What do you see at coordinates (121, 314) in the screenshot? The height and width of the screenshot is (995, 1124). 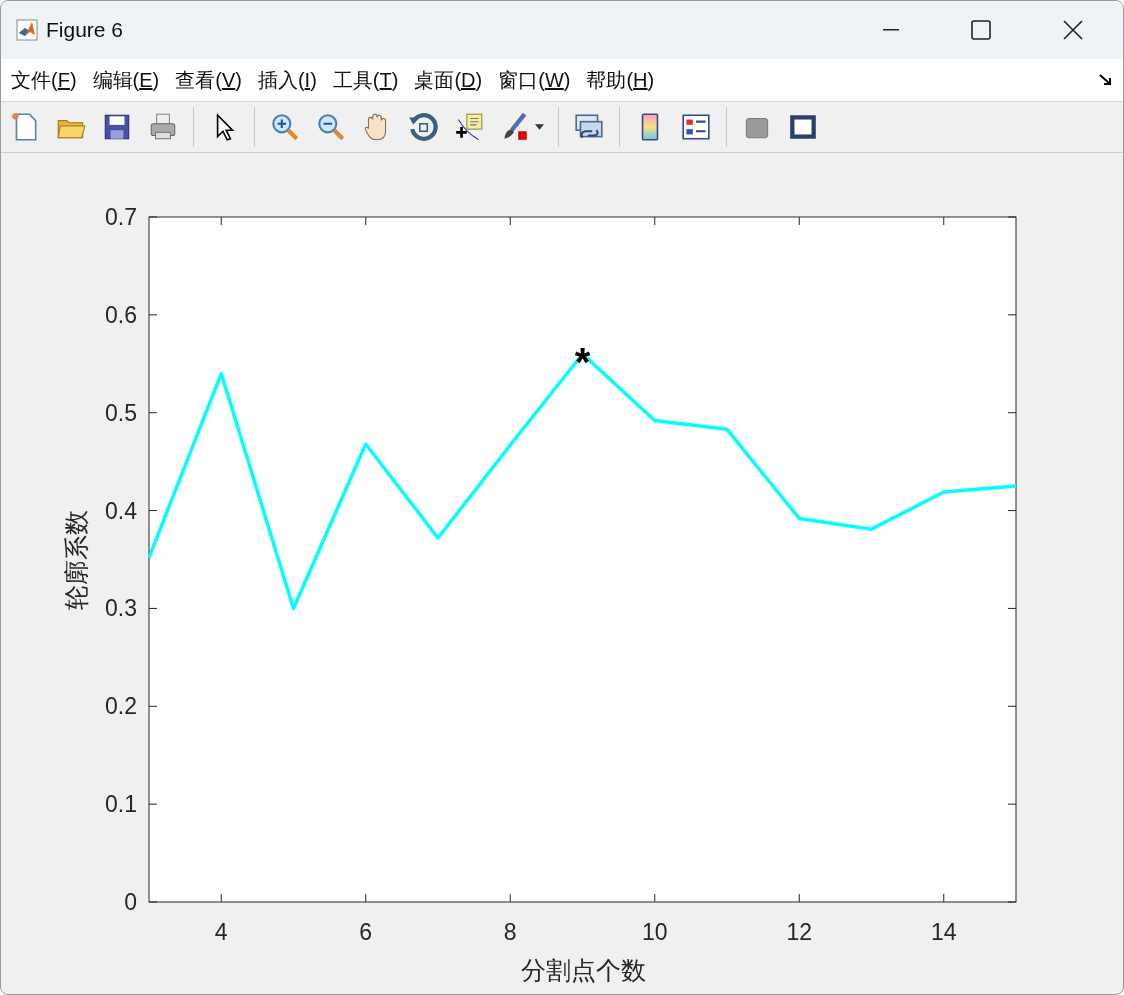 I see `y-tick-label: 0.6` at bounding box center [121, 314].